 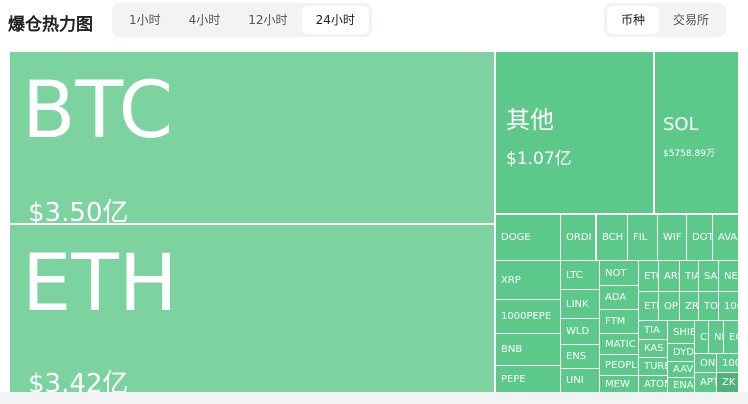 I want to click on tile-coin: NEO, so click(x=716, y=337).